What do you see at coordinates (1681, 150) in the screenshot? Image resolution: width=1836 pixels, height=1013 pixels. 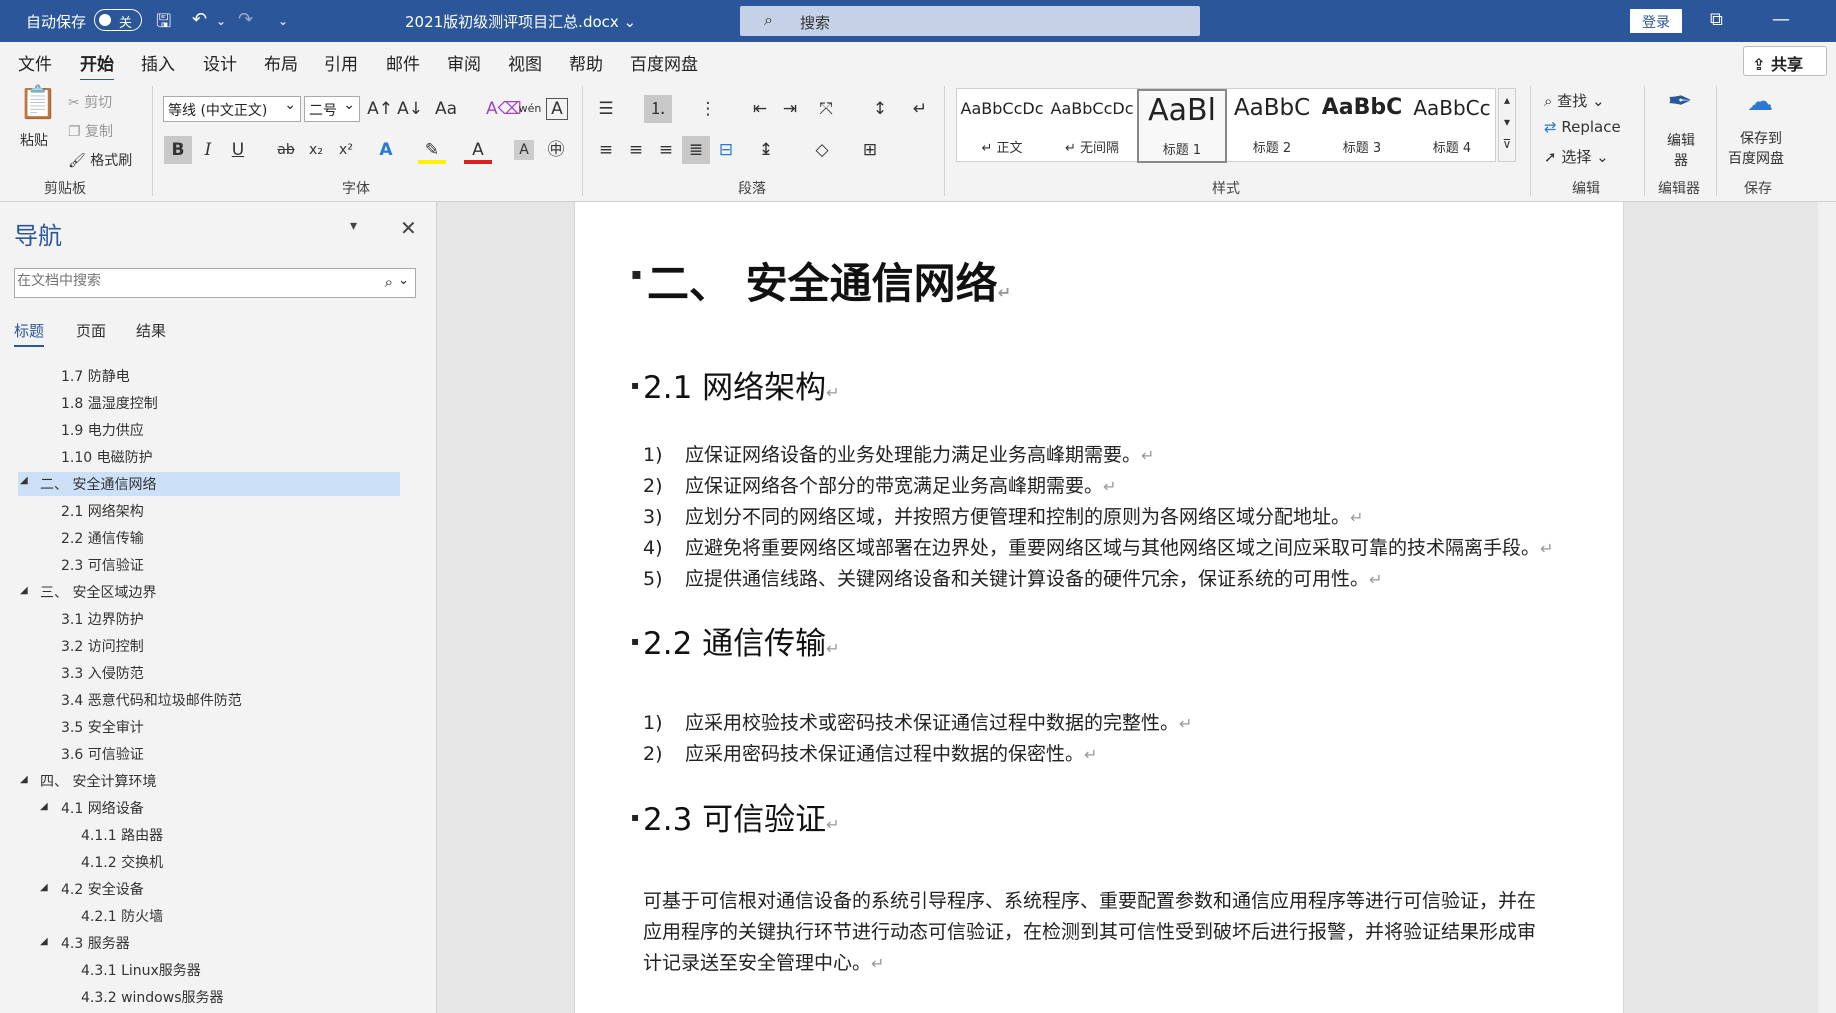 I see `editor-button: 编辑器` at bounding box center [1681, 150].